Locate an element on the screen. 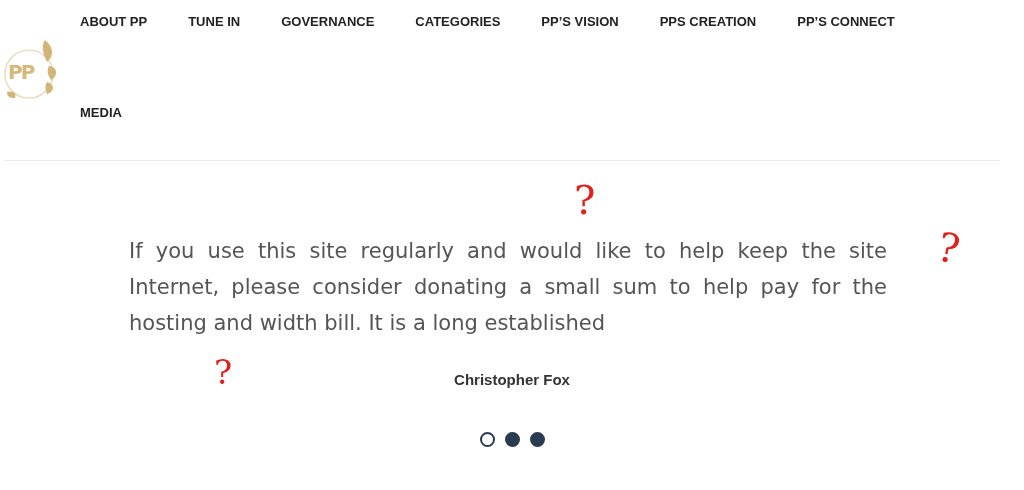 Image resolution: width=1024 pixels, height=490 pixels. quote-text: If you use this site regularly and would like to help keep the site Internet, please consider donating a small sum to help pay for the hosting and width bill. It is a long established is located at coordinates (508, 287).